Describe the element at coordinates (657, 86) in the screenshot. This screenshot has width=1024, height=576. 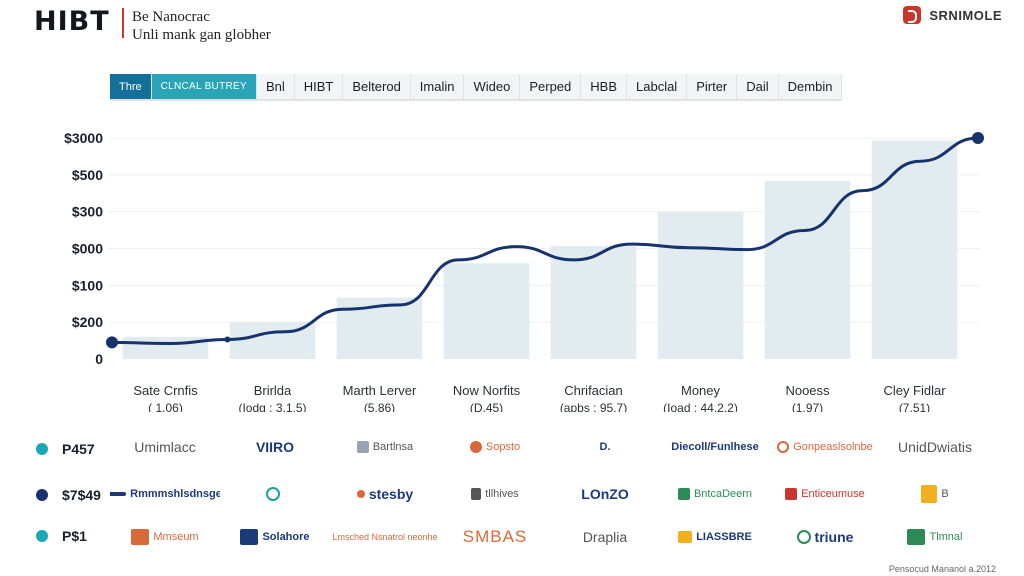
I see `tab-labclal: Labclal` at that location.